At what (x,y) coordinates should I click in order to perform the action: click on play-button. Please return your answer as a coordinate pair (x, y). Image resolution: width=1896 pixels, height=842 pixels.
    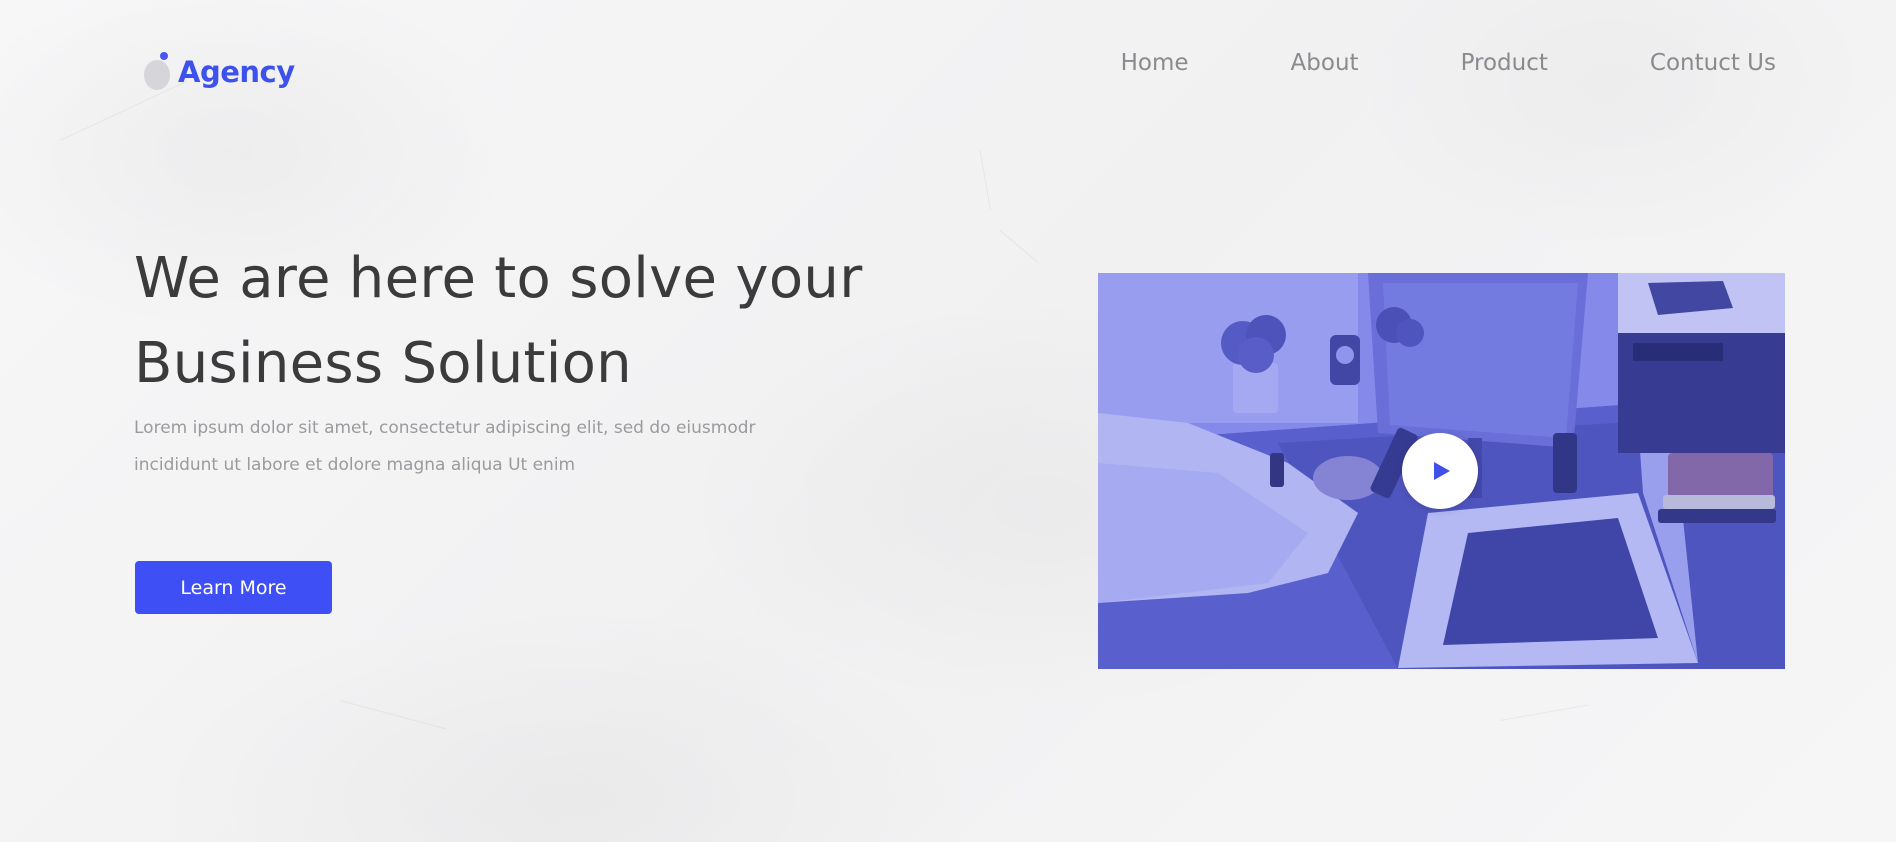
    Looking at the image, I should click on (1440, 471).